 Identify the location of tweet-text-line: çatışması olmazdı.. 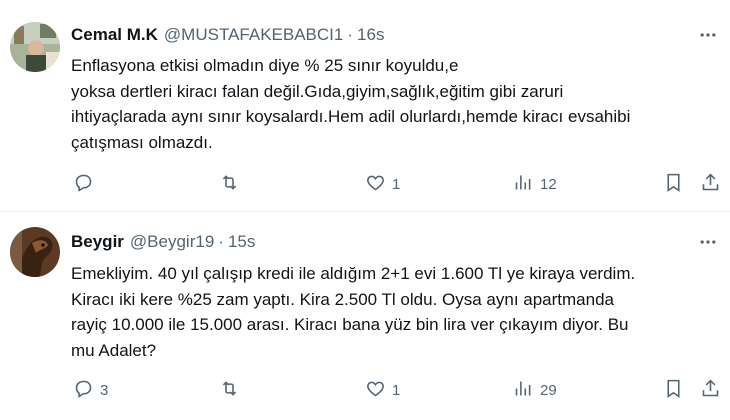
(142, 142).